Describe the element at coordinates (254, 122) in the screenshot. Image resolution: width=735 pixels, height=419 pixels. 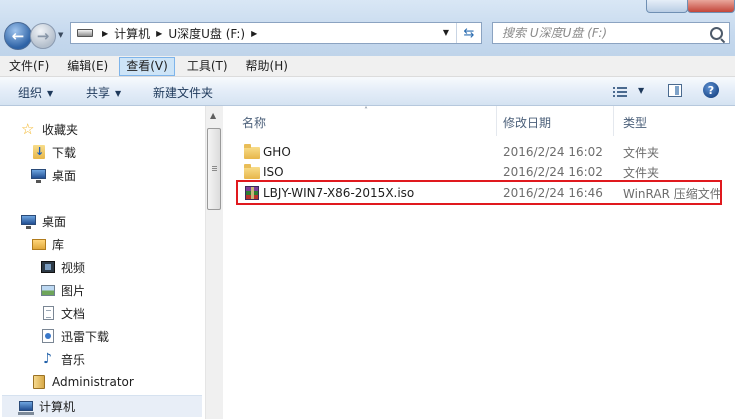
I see `column-name: 名称` at that location.